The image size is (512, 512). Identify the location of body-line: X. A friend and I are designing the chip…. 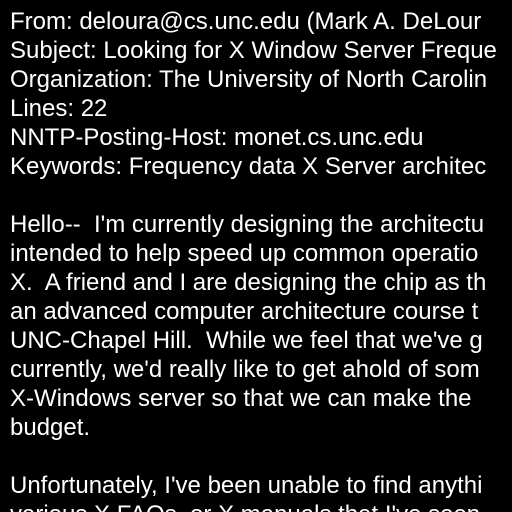
(248, 282).